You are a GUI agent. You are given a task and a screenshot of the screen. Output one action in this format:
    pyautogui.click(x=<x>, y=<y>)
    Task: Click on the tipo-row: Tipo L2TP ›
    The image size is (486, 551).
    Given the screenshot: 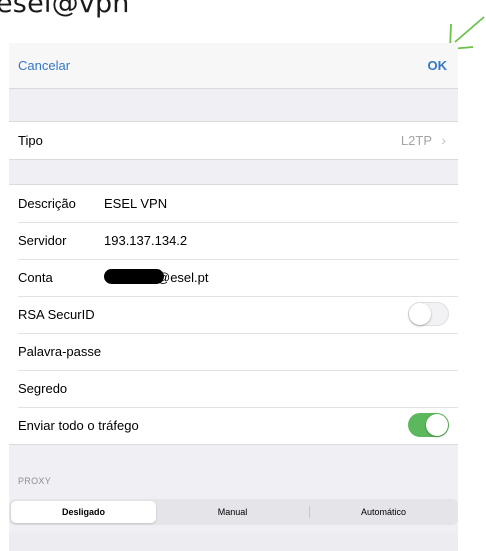 What is the action you would take?
    pyautogui.click(x=233, y=140)
    